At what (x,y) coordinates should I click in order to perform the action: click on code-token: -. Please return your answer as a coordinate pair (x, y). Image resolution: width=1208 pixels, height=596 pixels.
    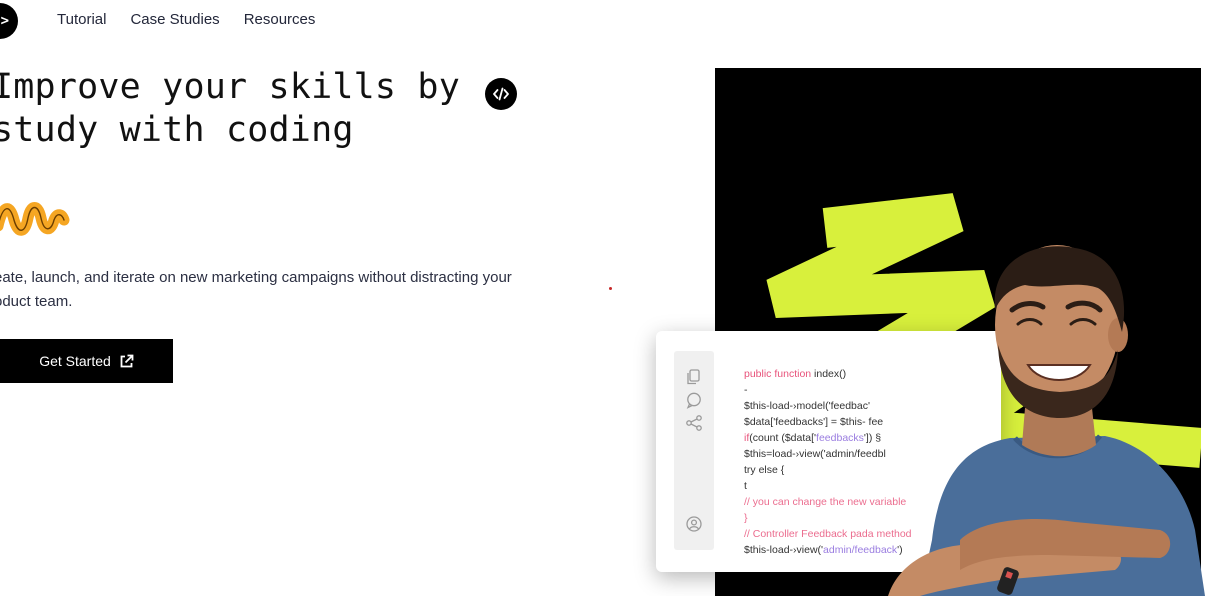
    Looking at the image, I should click on (746, 390).